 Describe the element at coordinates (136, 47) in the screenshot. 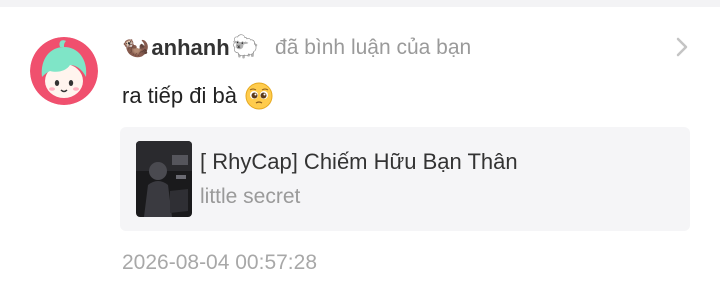

I see `otter-icon: 🦦` at that location.